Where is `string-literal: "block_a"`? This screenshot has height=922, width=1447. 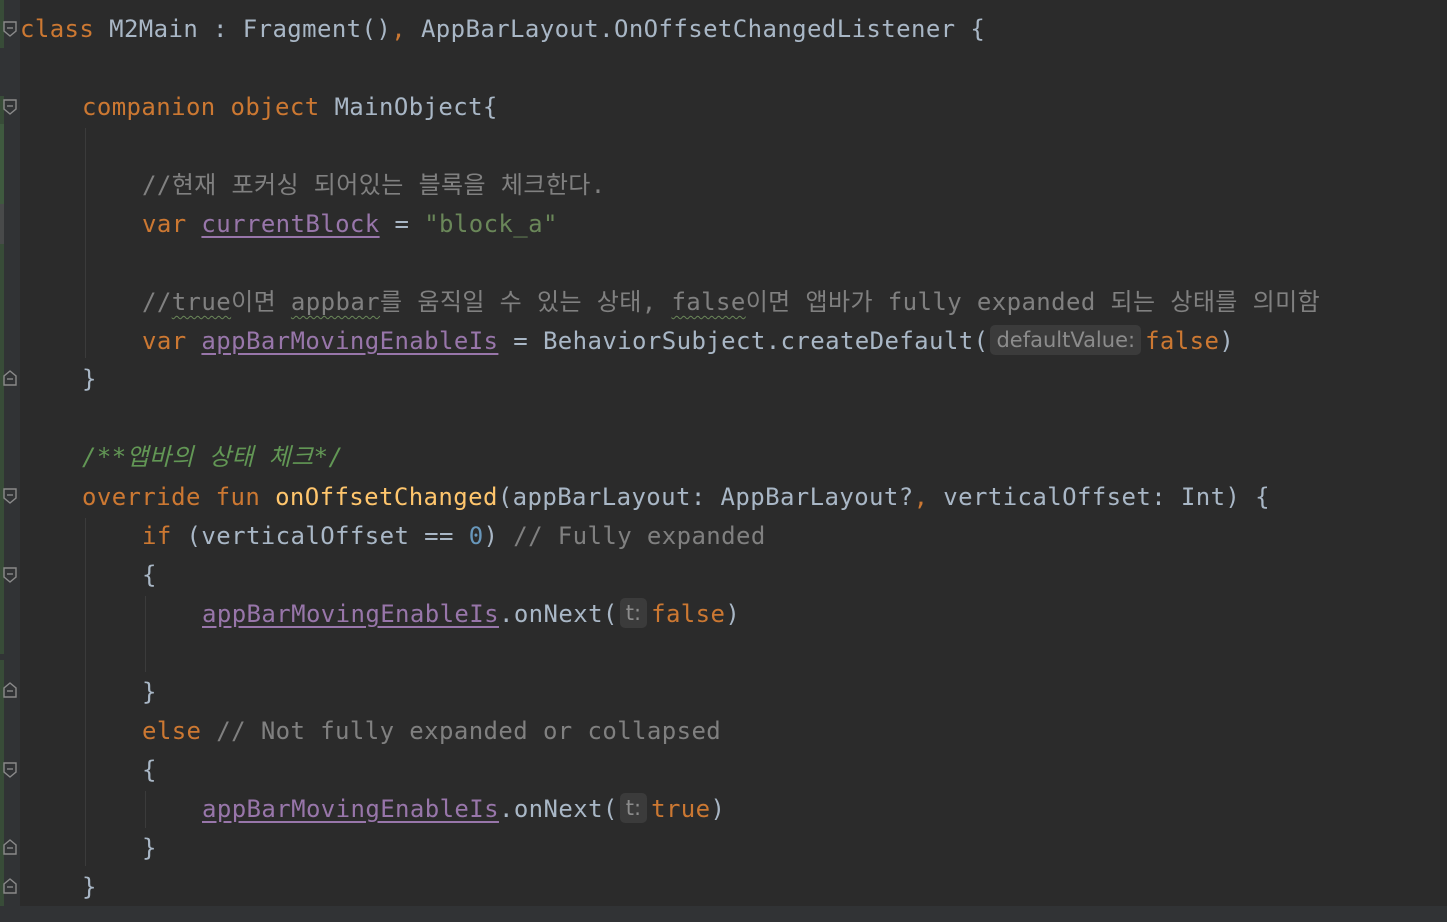 string-literal: "block_a" is located at coordinates (491, 224).